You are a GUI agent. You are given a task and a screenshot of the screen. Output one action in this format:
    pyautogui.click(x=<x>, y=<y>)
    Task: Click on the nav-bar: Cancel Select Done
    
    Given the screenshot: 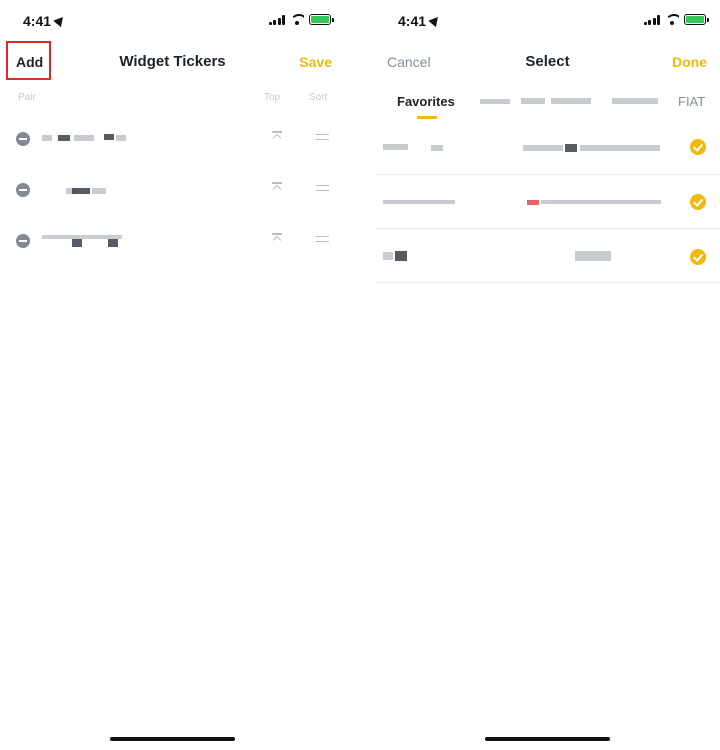 What is the action you would take?
    pyautogui.click(x=547, y=62)
    